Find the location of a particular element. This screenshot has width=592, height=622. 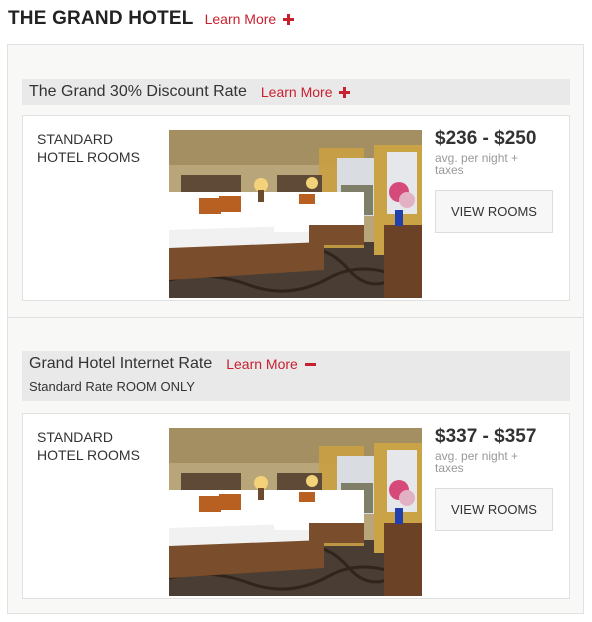

minus-icon is located at coordinates (310, 364).